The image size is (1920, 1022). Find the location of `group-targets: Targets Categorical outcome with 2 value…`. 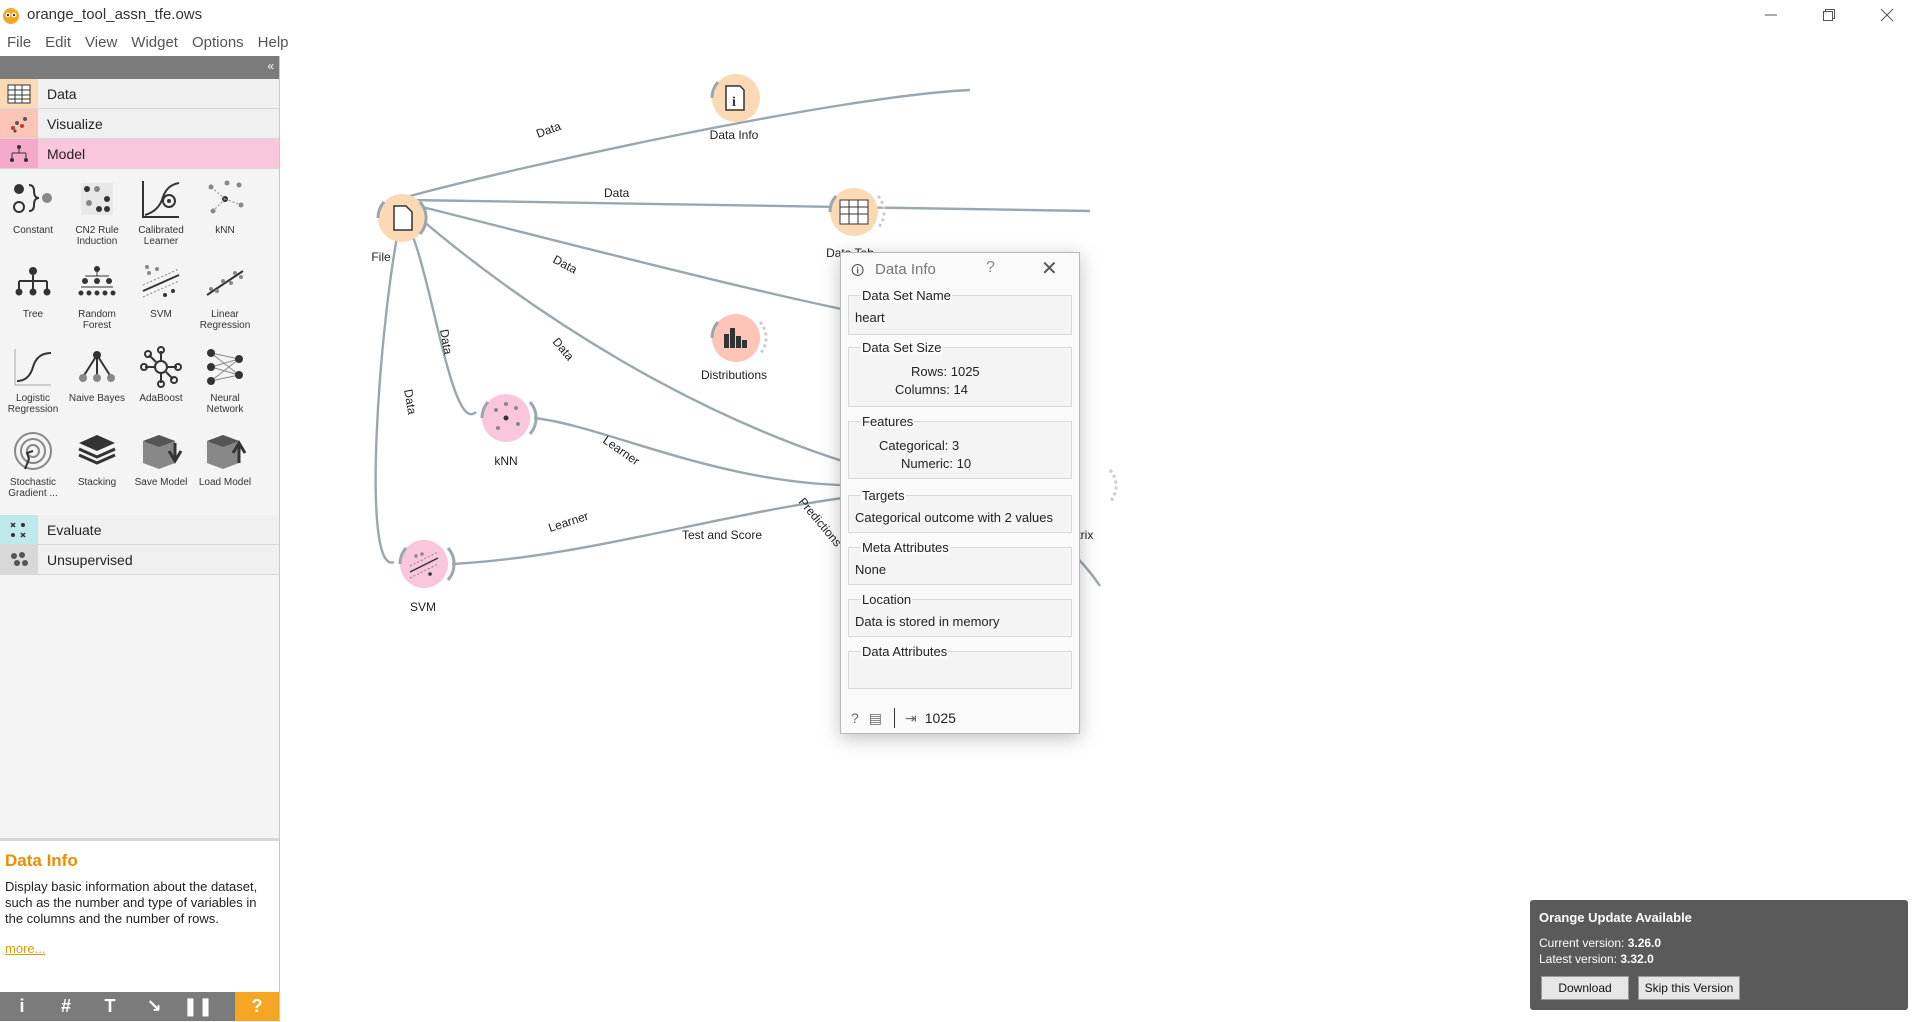

group-targets: Targets Categorical outcome with 2 value… is located at coordinates (960, 510).